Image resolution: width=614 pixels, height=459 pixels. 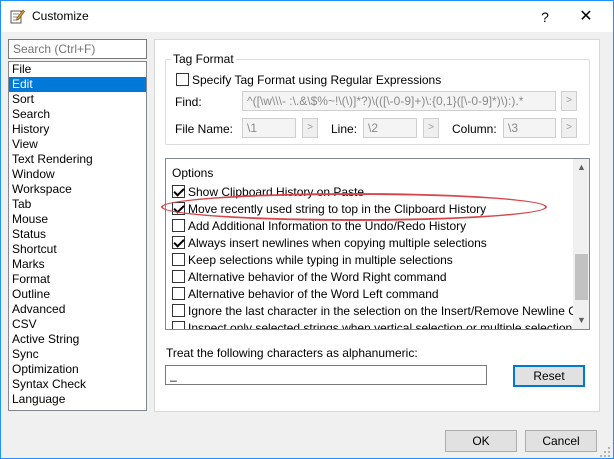 What do you see at coordinates (17, 16) in the screenshot?
I see `notepad-app-icon` at bounding box center [17, 16].